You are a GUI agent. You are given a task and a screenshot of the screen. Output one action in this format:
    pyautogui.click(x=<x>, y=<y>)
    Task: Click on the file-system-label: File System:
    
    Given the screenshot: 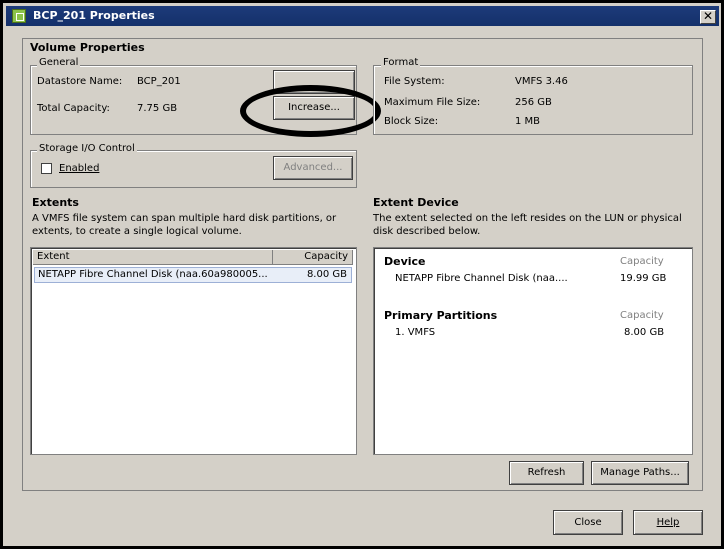 What is the action you would take?
    pyautogui.click(x=414, y=81)
    